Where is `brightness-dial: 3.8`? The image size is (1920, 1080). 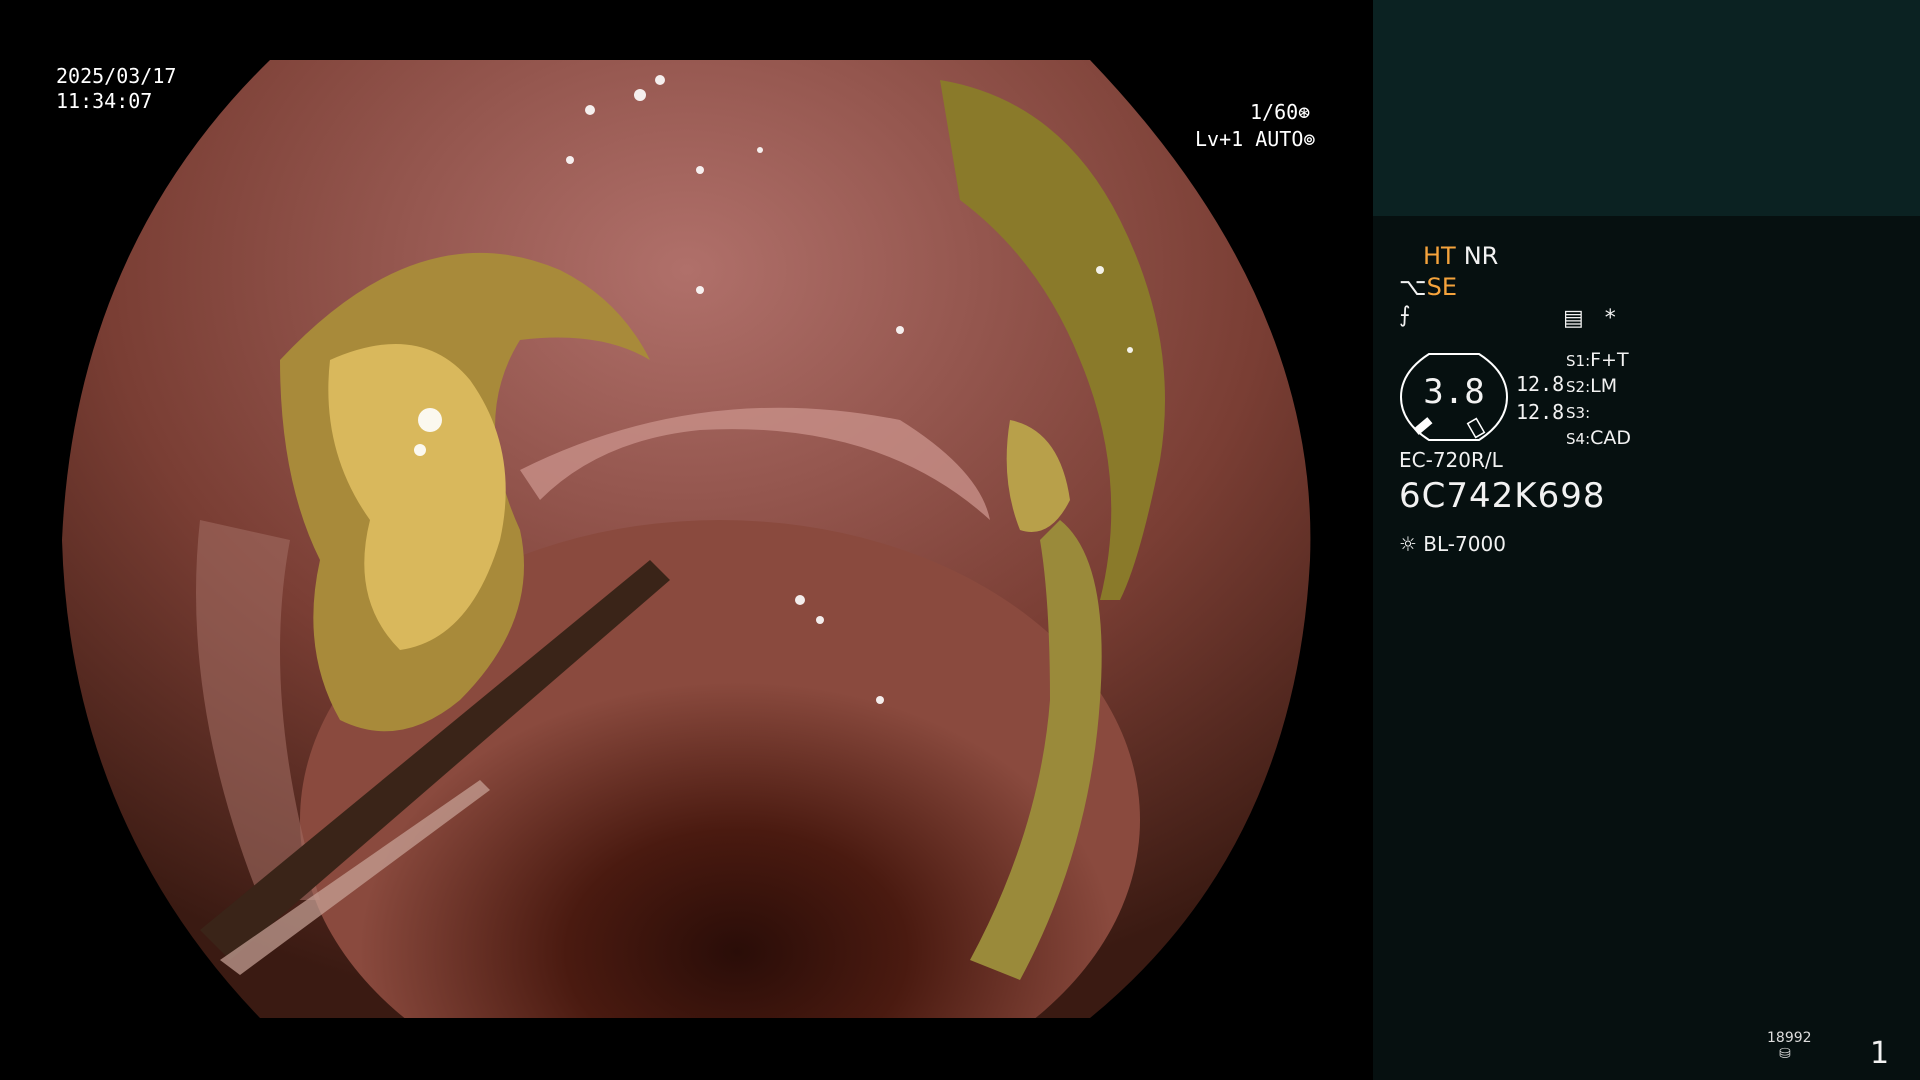
brightness-dial: 3.8 is located at coordinates (1454, 397).